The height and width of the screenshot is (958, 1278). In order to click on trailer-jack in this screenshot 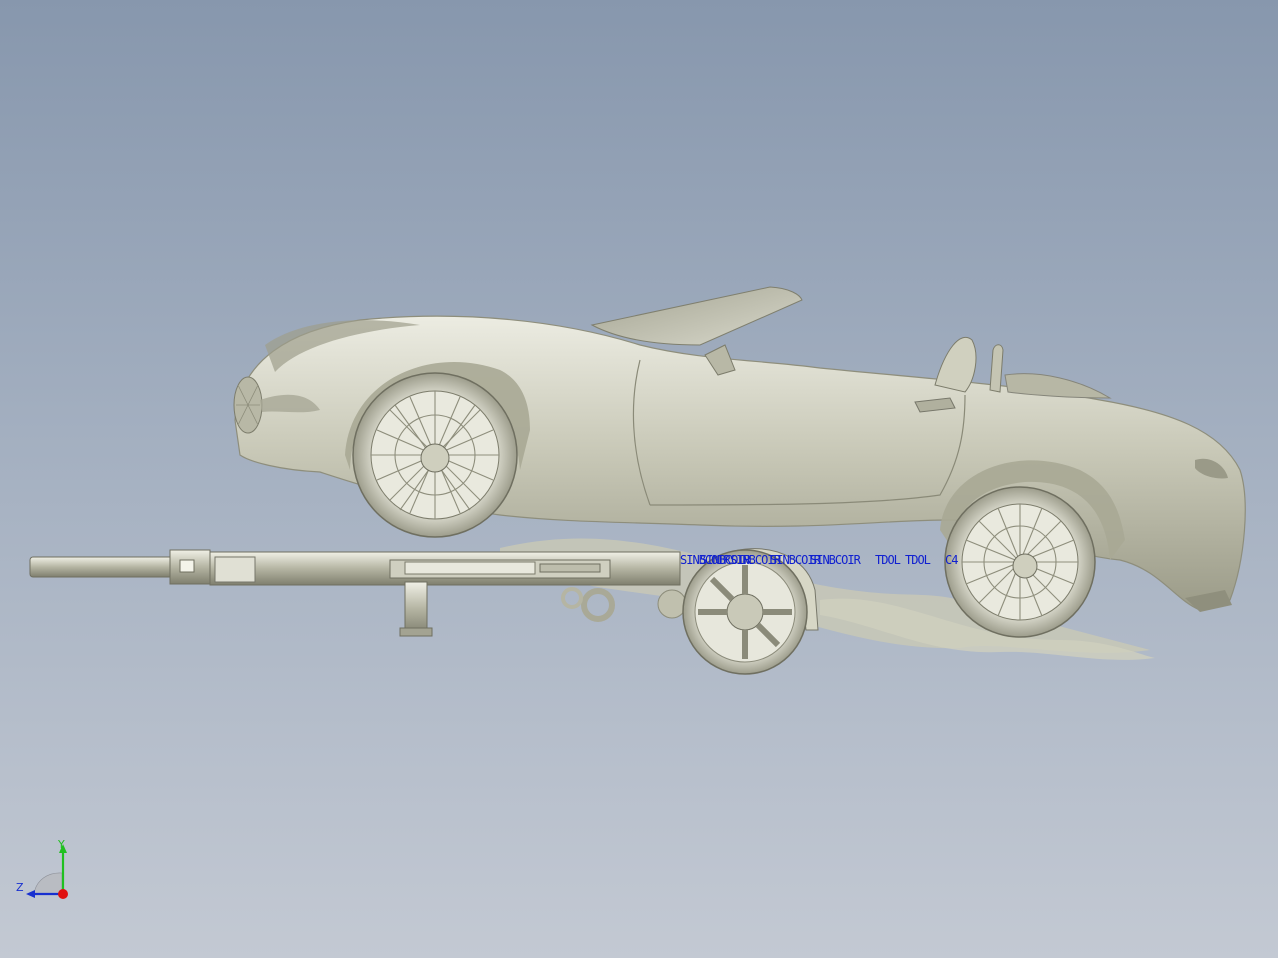, I will do `click(416, 608)`.